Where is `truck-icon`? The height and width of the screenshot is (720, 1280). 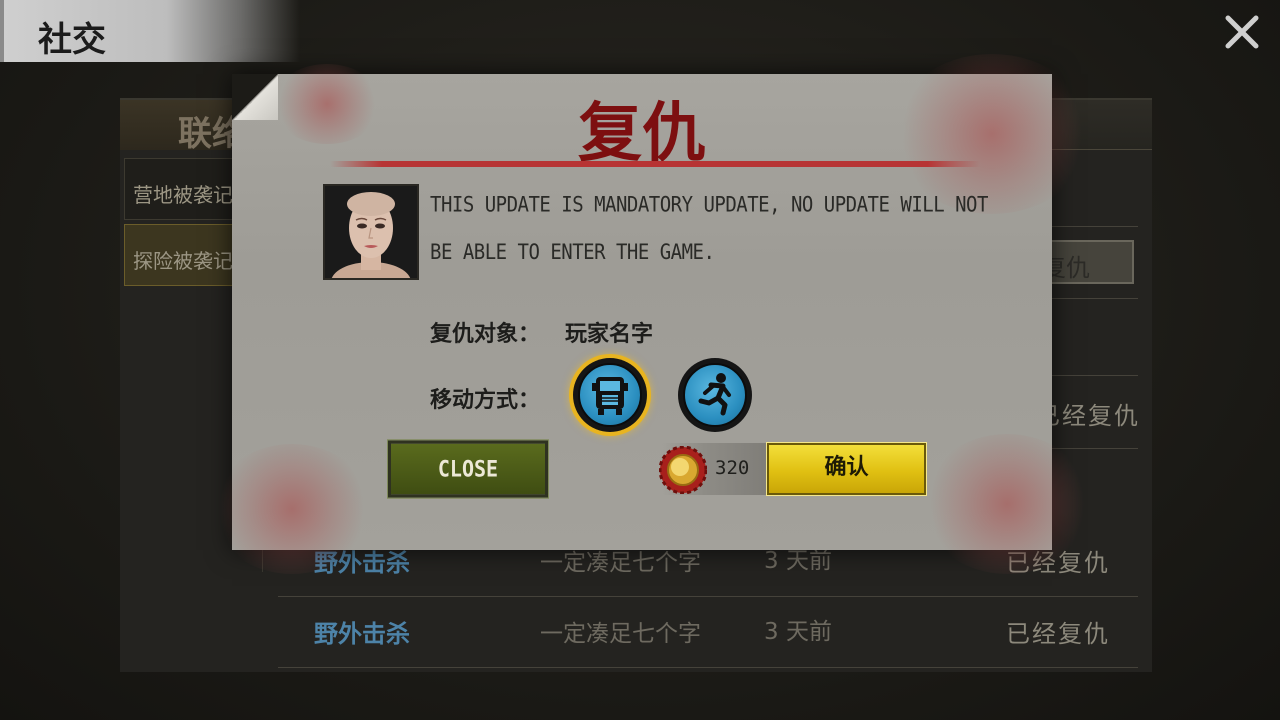
truck-icon is located at coordinates (610, 395).